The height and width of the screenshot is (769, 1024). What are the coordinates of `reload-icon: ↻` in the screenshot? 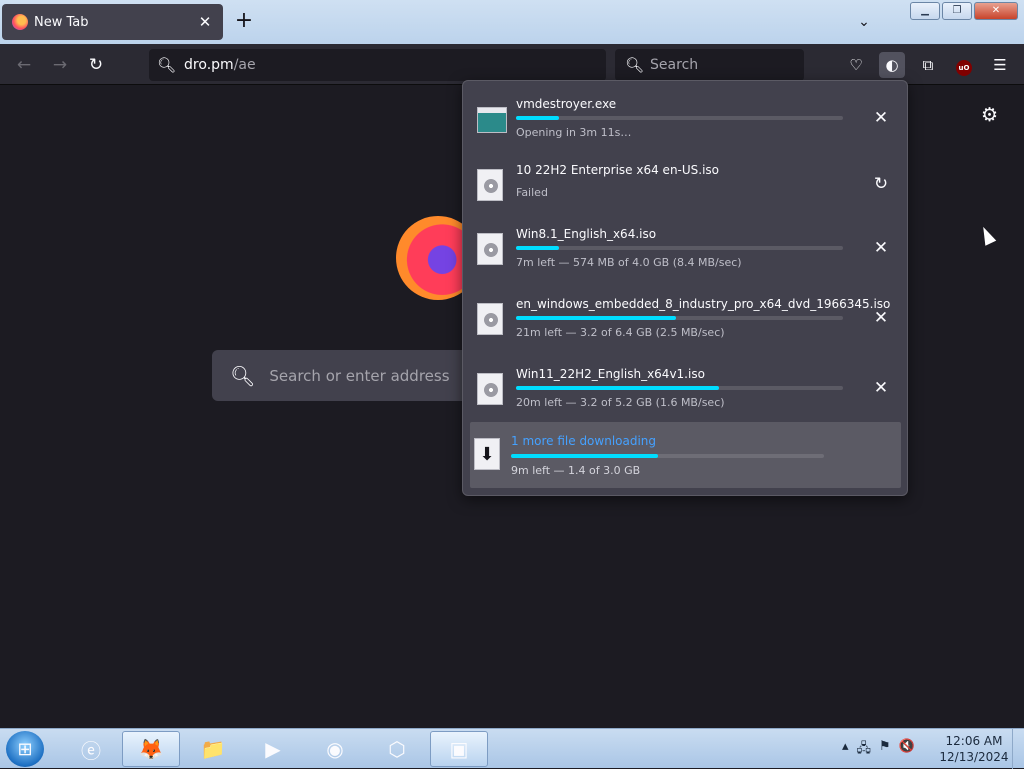 It's located at (96, 65).